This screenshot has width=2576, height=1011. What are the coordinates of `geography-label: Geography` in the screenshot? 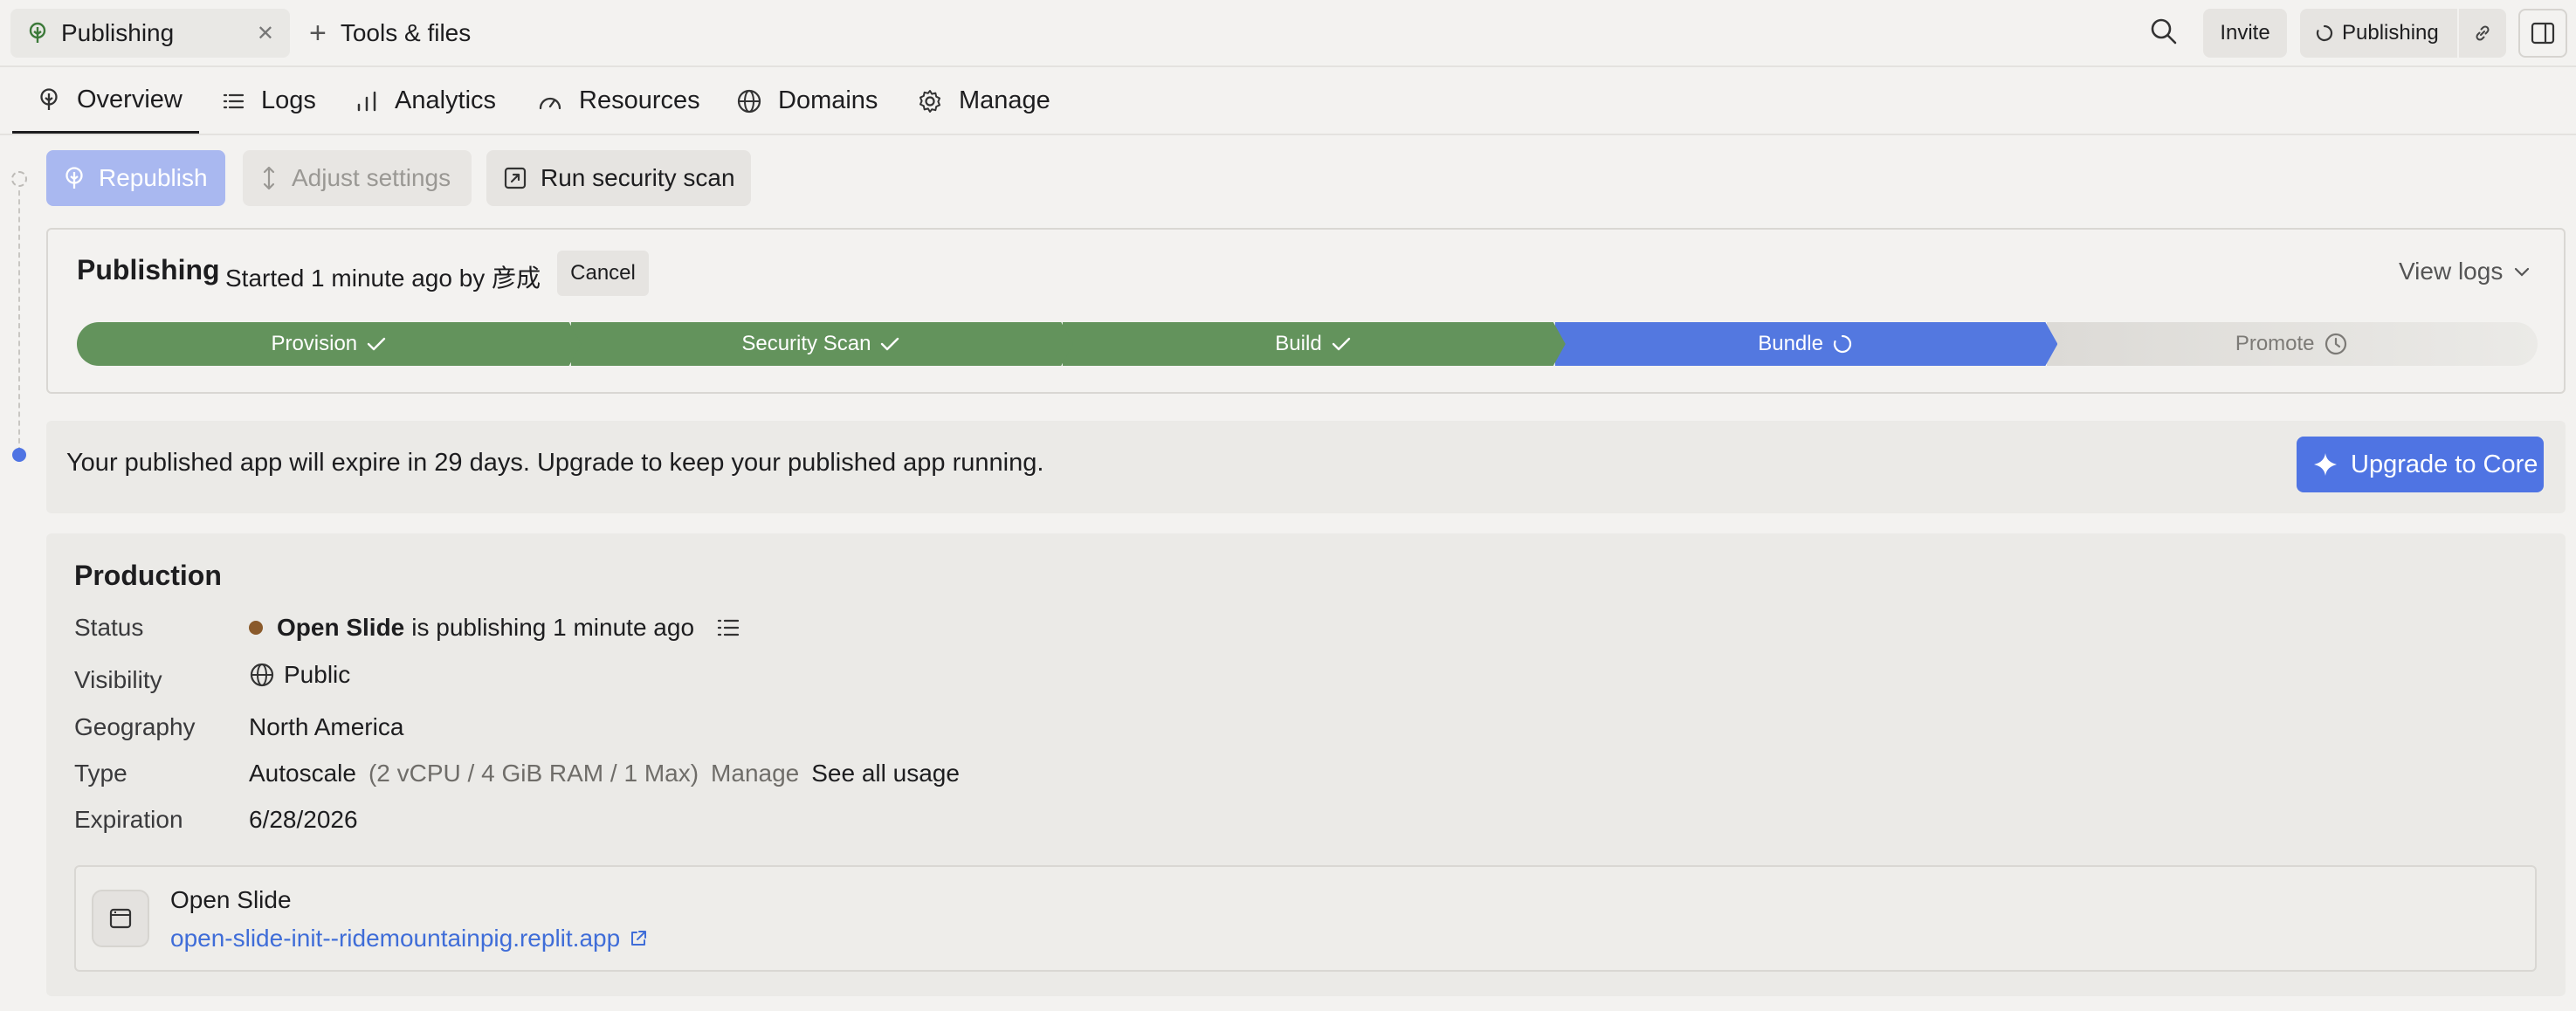 It's located at (135, 726).